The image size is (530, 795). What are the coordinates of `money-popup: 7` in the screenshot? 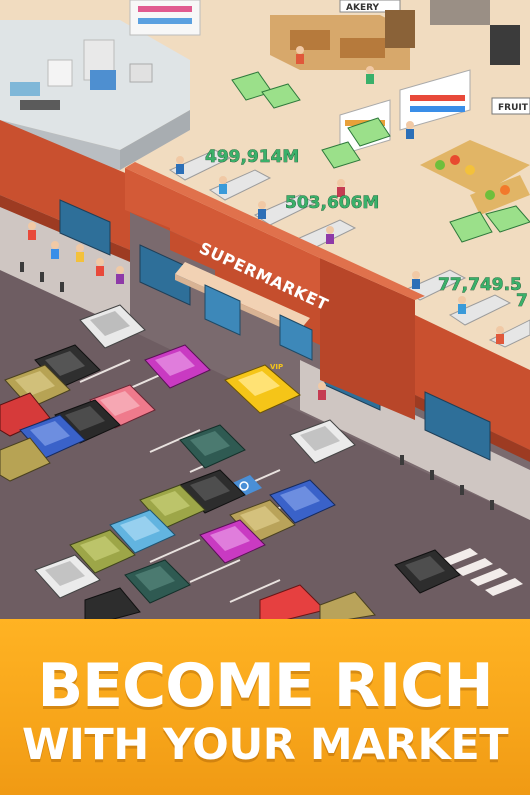 It's located at (522, 301).